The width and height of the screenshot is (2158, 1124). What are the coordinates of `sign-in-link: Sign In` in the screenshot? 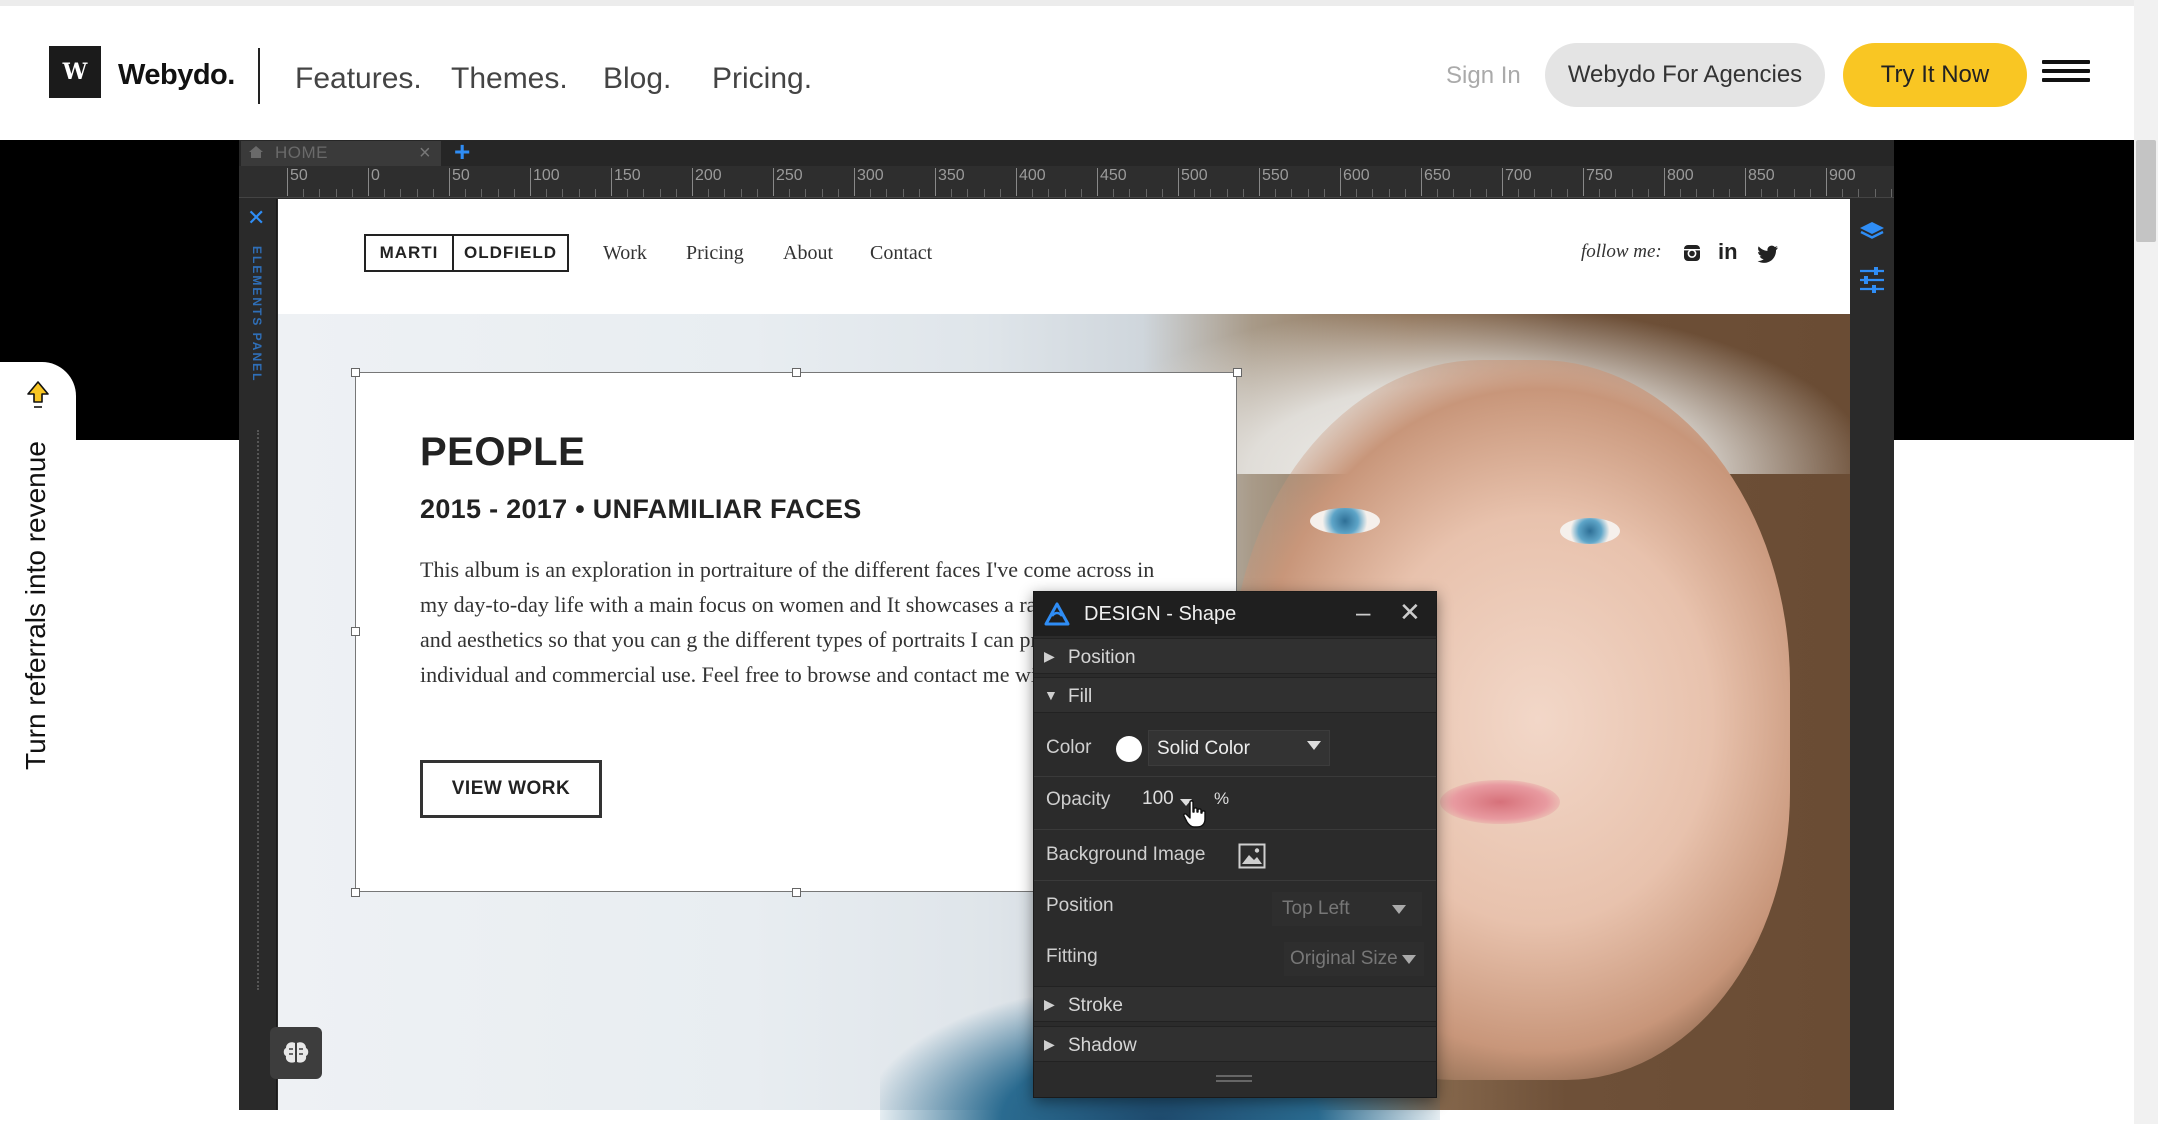 It's located at (1483, 76).